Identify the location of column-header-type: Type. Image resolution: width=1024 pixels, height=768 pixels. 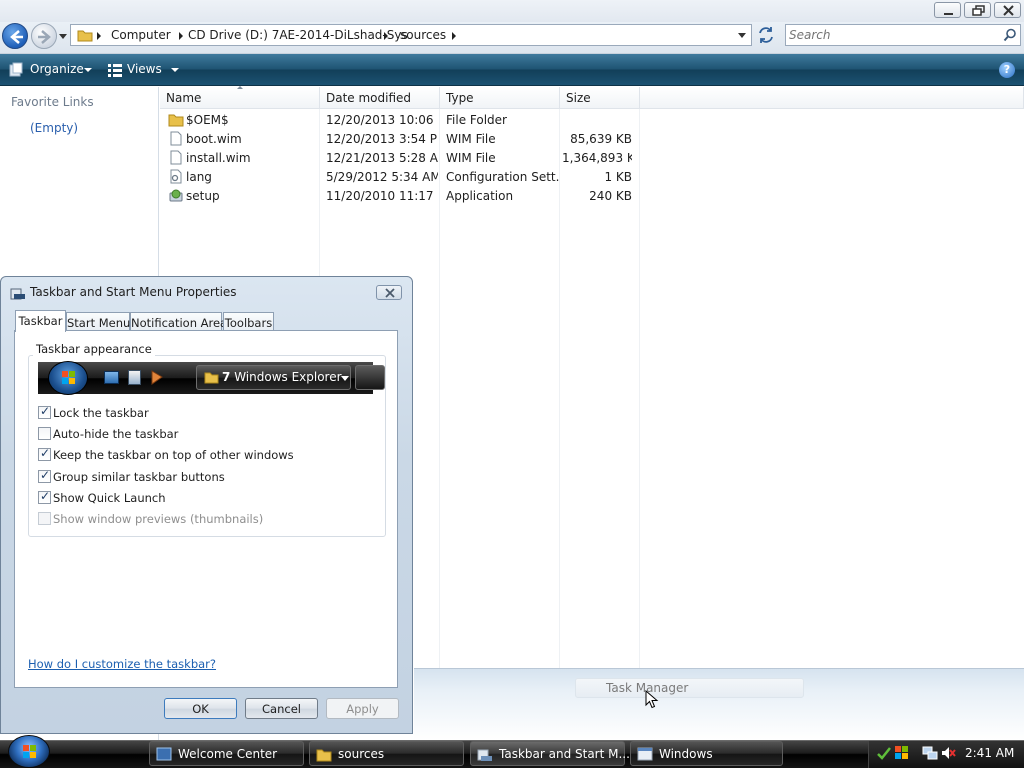
(500, 98).